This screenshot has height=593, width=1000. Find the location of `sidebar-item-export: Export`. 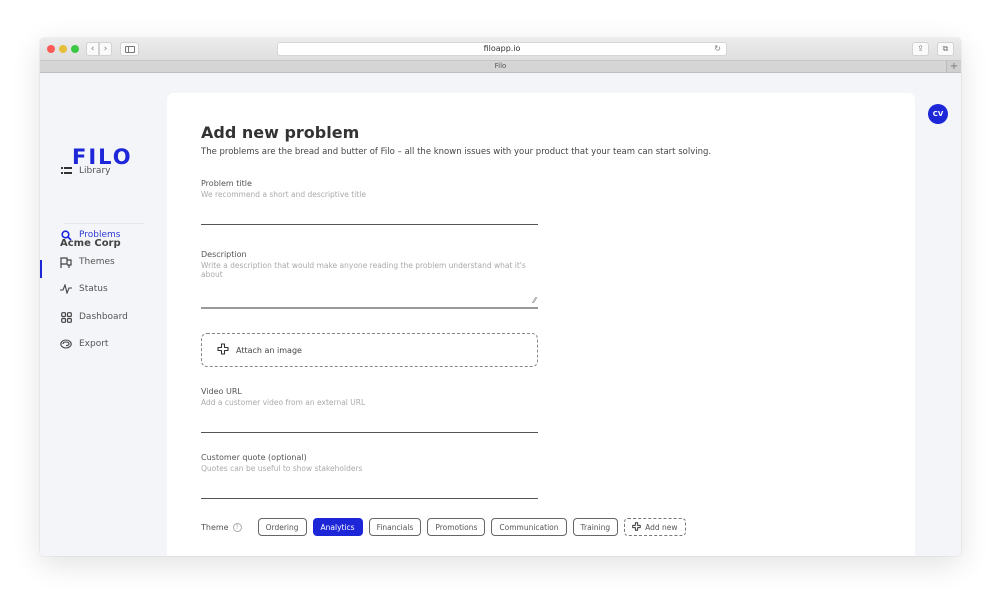

sidebar-item-export: Export is located at coordinates (84, 344).